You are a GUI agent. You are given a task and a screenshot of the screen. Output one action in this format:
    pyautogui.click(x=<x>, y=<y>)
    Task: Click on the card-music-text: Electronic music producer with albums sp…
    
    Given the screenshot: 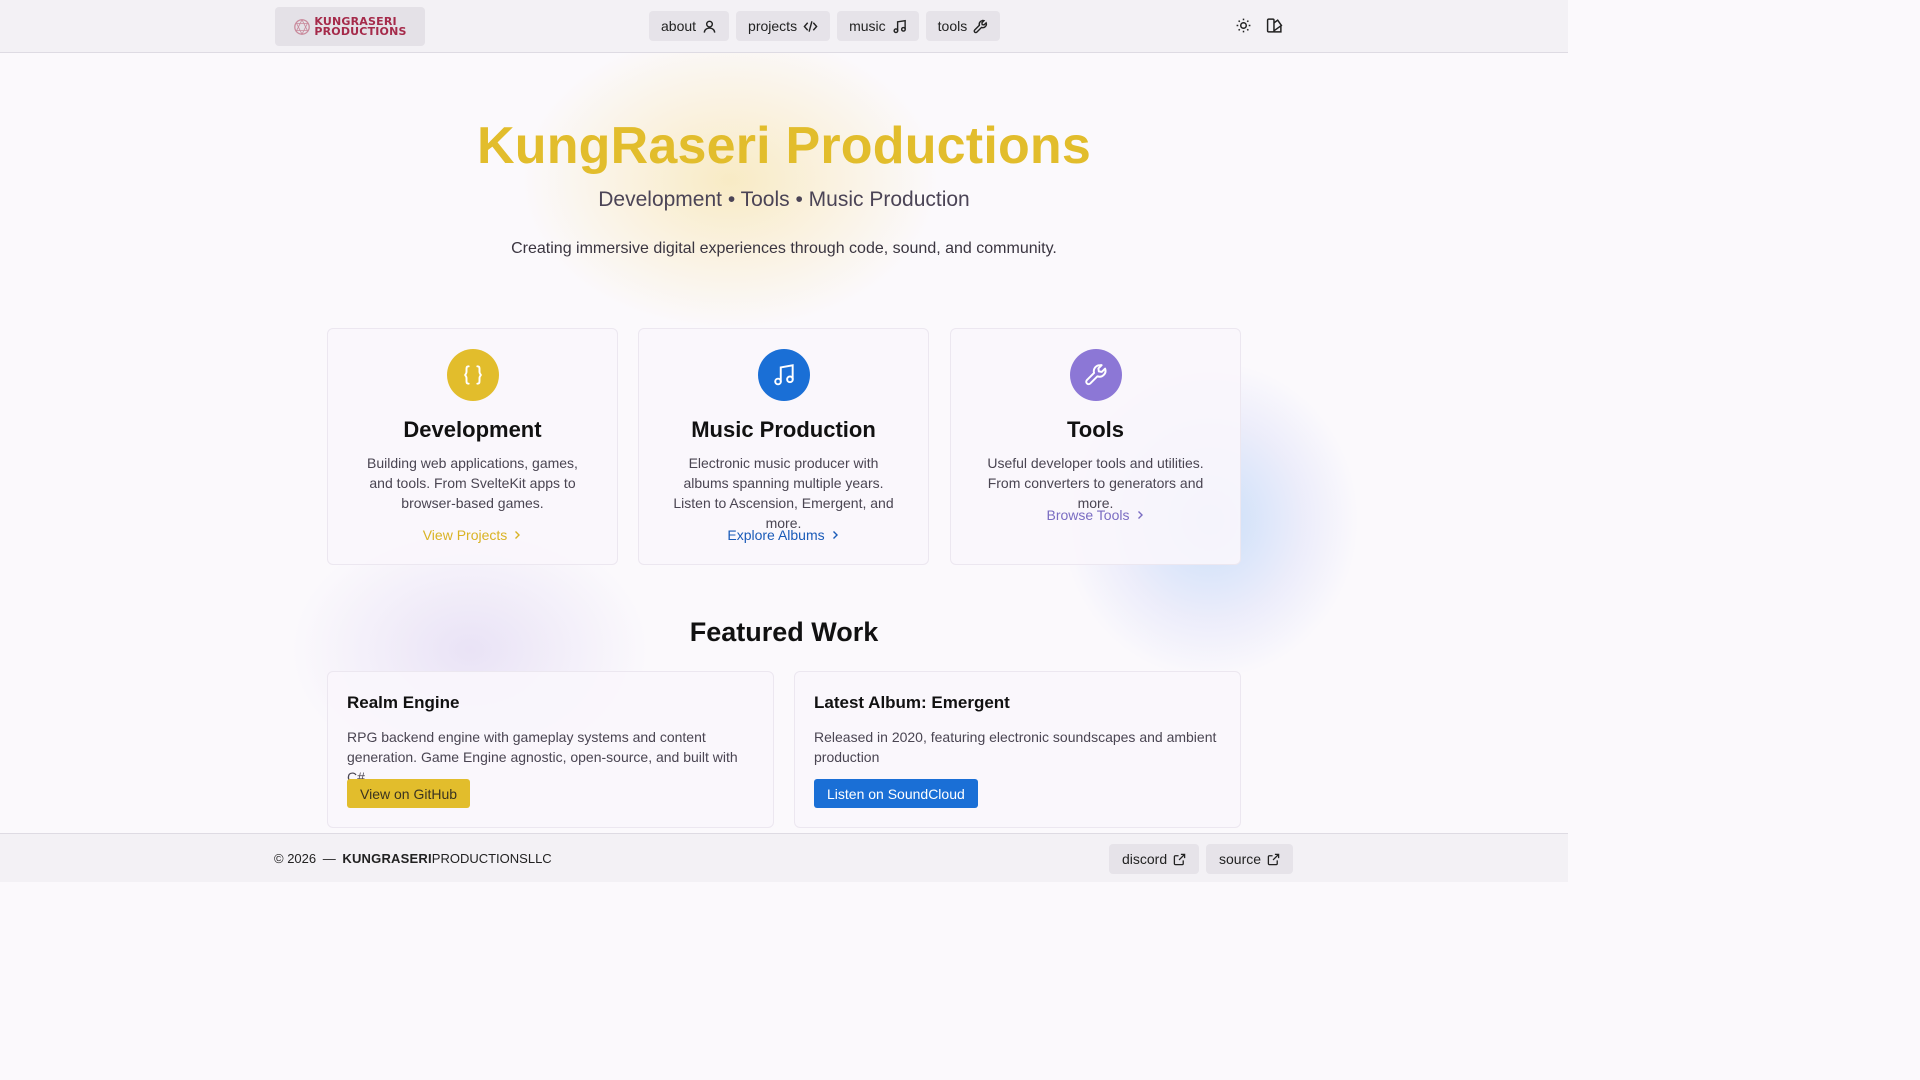 What is the action you would take?
    pyautogui.click(x=783, y=493)
    